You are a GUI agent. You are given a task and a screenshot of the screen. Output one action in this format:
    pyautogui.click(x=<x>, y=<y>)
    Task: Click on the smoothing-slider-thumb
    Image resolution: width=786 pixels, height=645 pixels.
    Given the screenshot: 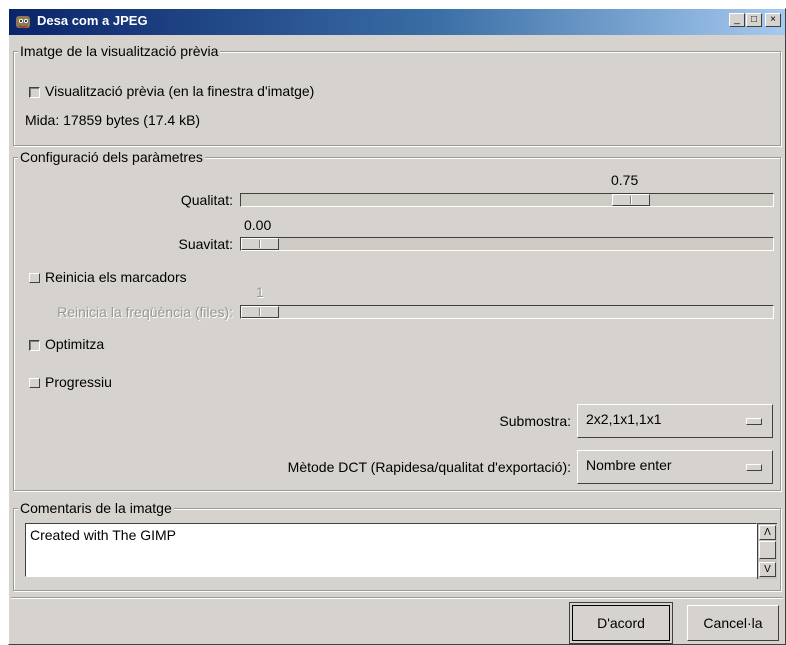 What is the action you would take?
    pyautogui.click(x=260, y=244)
    